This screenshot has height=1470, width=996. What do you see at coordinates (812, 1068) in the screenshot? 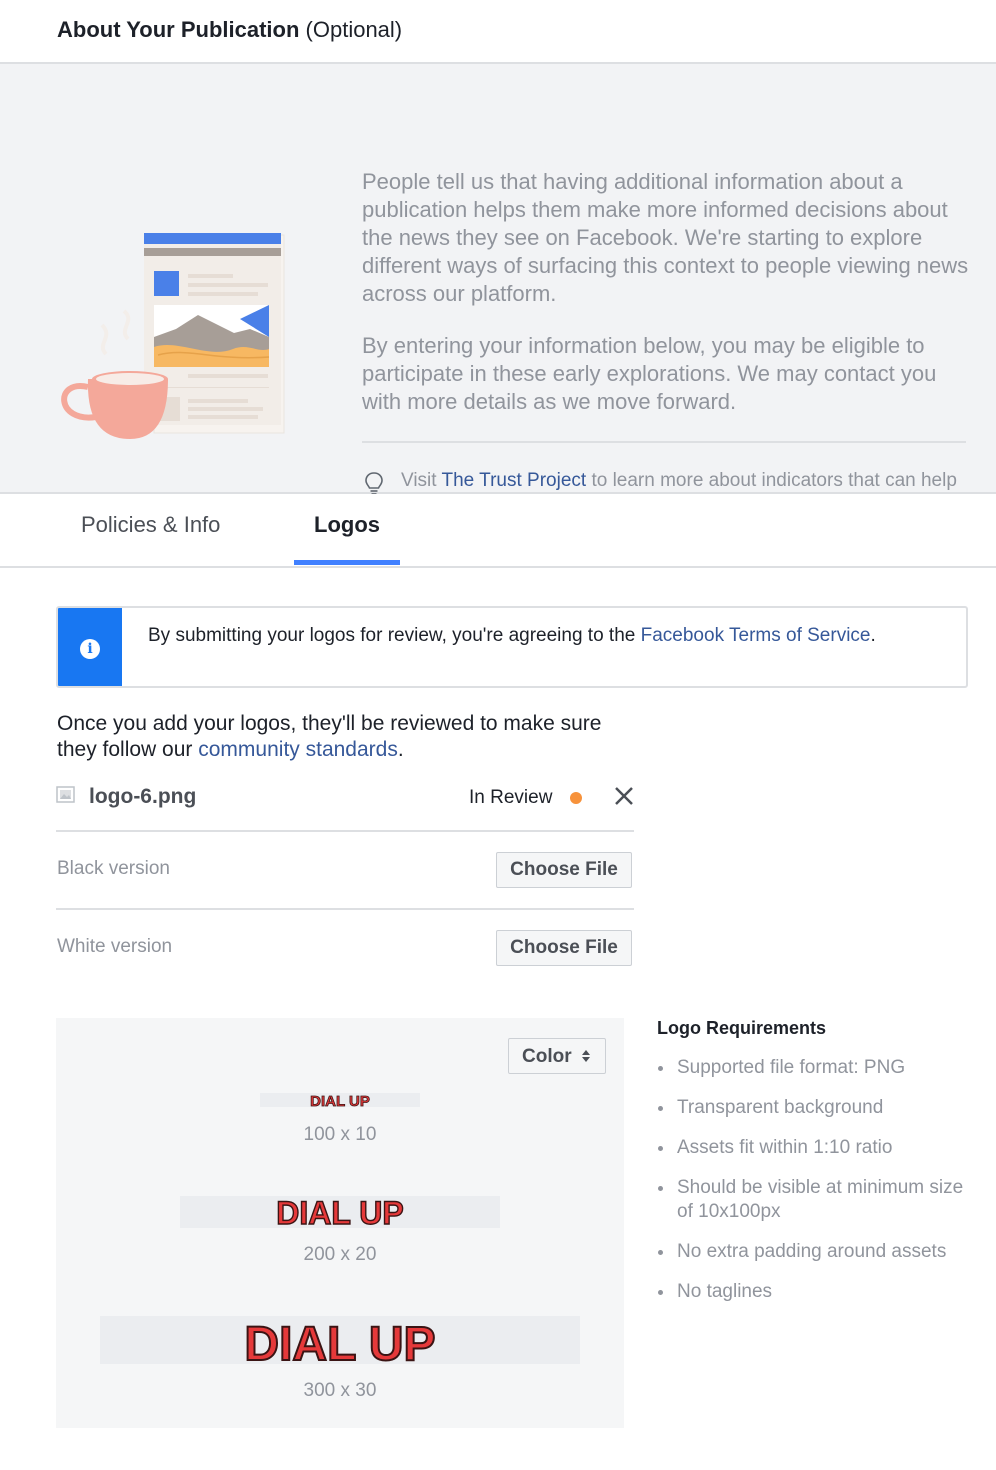
I see `requirement-item: Supported file format: PNG` at bounding box center [812, 1068].